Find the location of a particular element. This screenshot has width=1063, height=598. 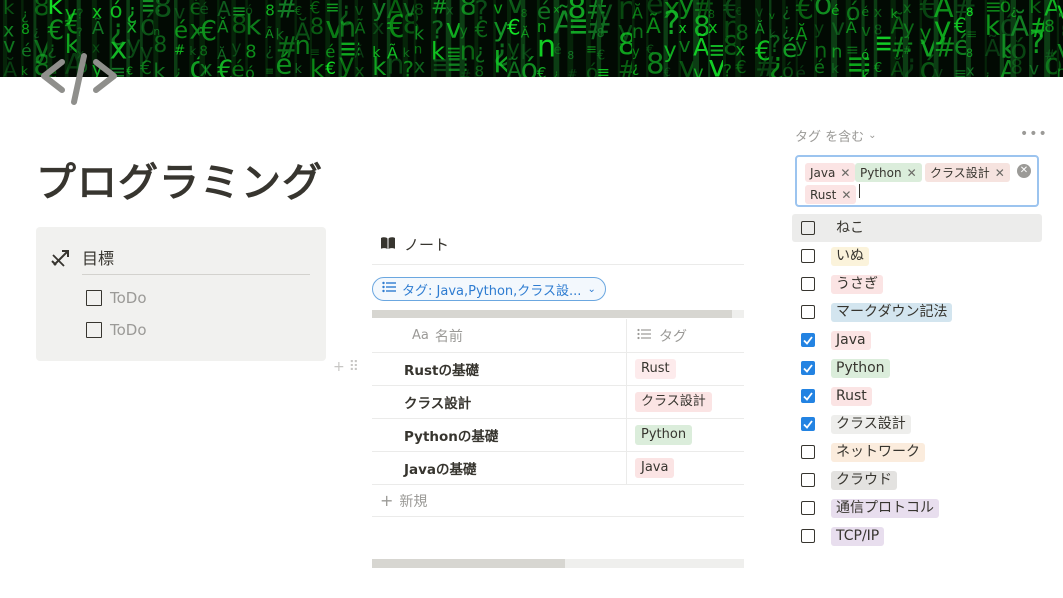

row-name-cell: クラス設計 is located at coordinates (499, 402).